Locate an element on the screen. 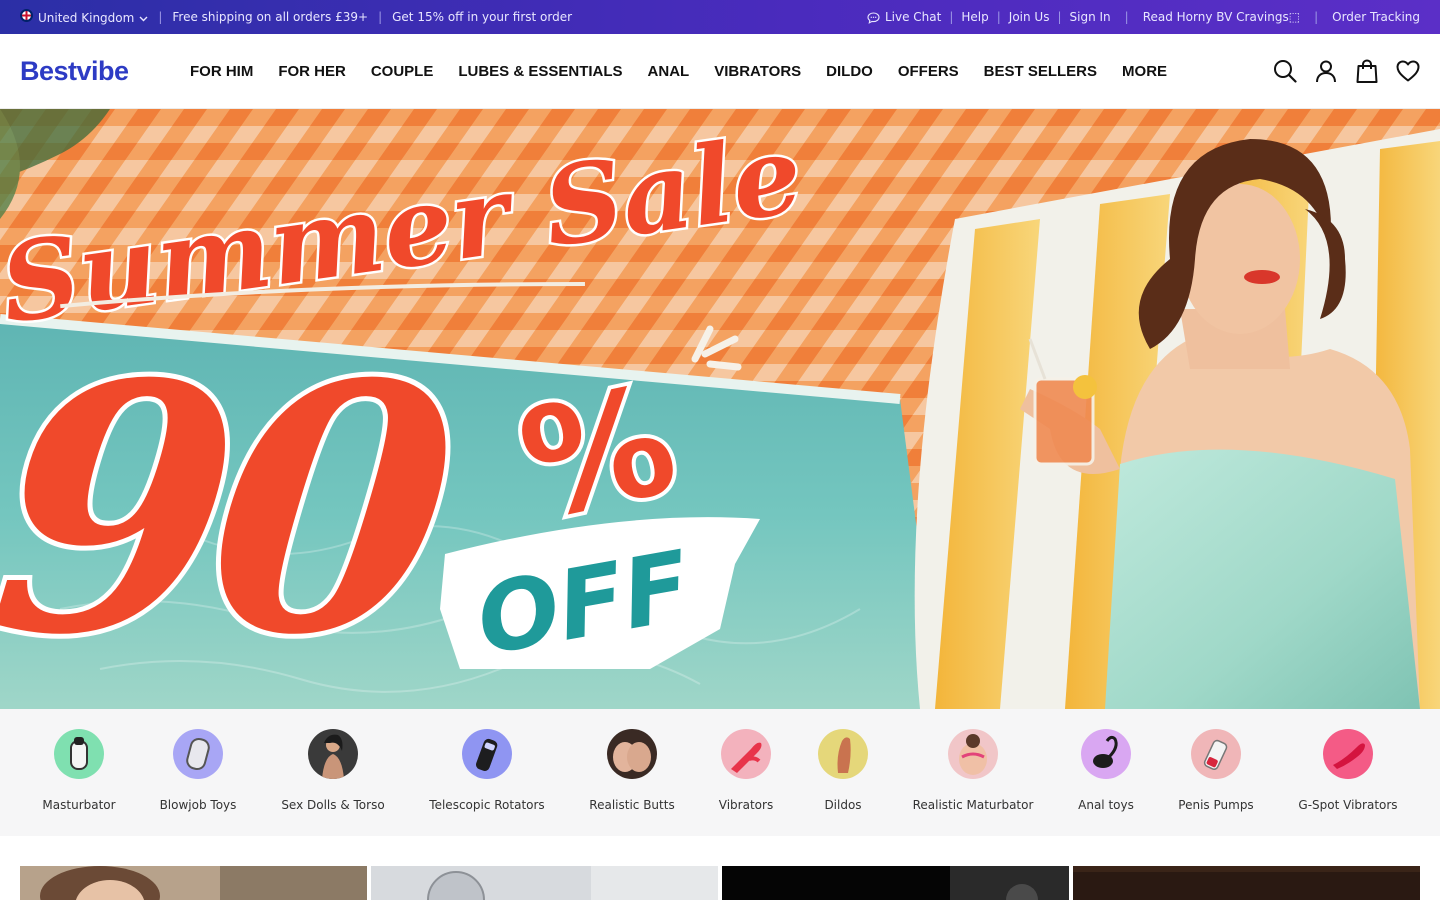  nav-dildo: DILDO is located at coordinates (849, 71).